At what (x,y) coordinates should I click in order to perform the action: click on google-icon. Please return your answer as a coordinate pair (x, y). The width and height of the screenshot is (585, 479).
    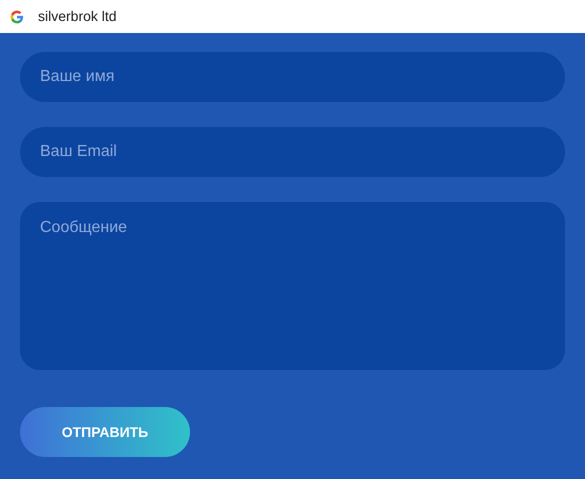
    Looking at the image, I should click on (17, 17).